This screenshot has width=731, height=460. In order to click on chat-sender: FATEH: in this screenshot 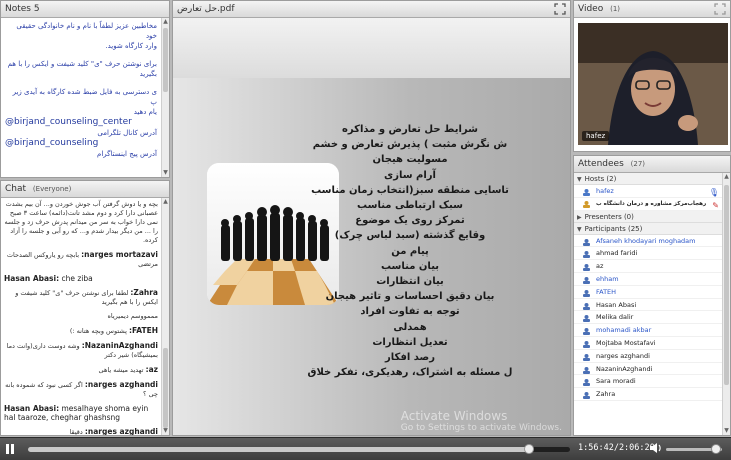, I will do `click(143, 330)`.